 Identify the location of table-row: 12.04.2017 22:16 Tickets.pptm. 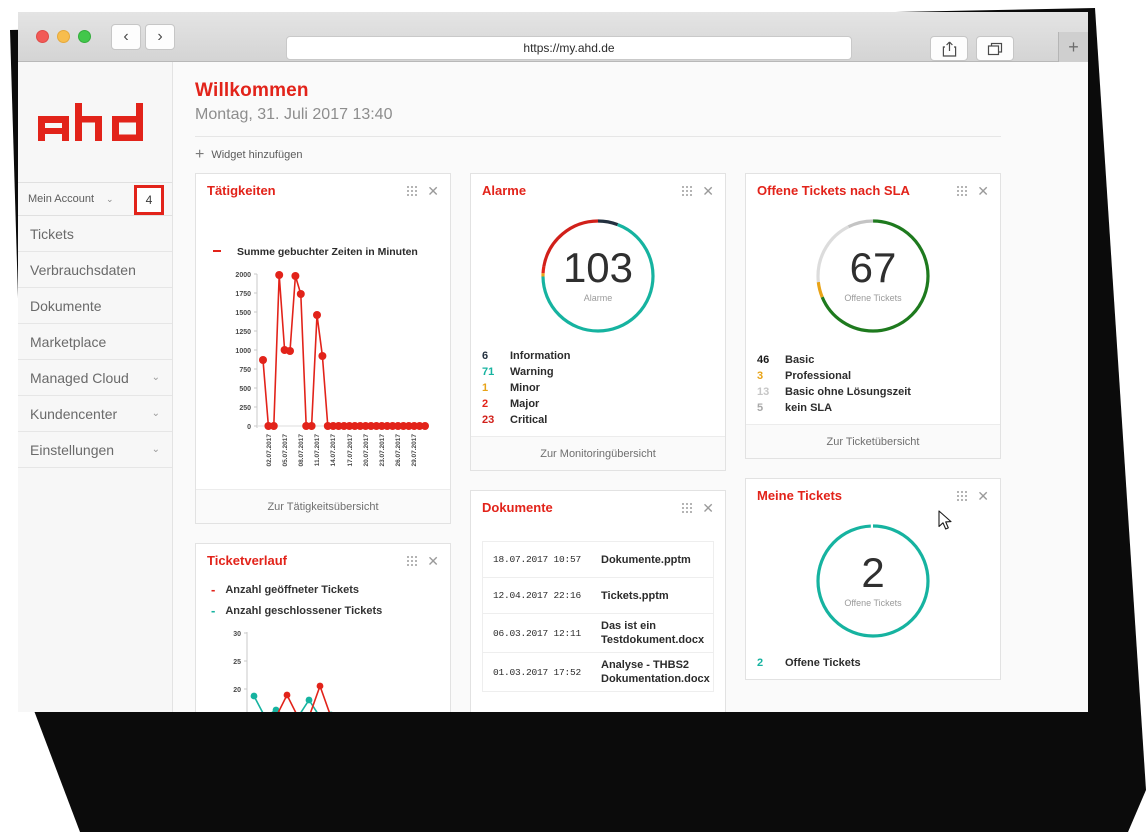
(598, 596).